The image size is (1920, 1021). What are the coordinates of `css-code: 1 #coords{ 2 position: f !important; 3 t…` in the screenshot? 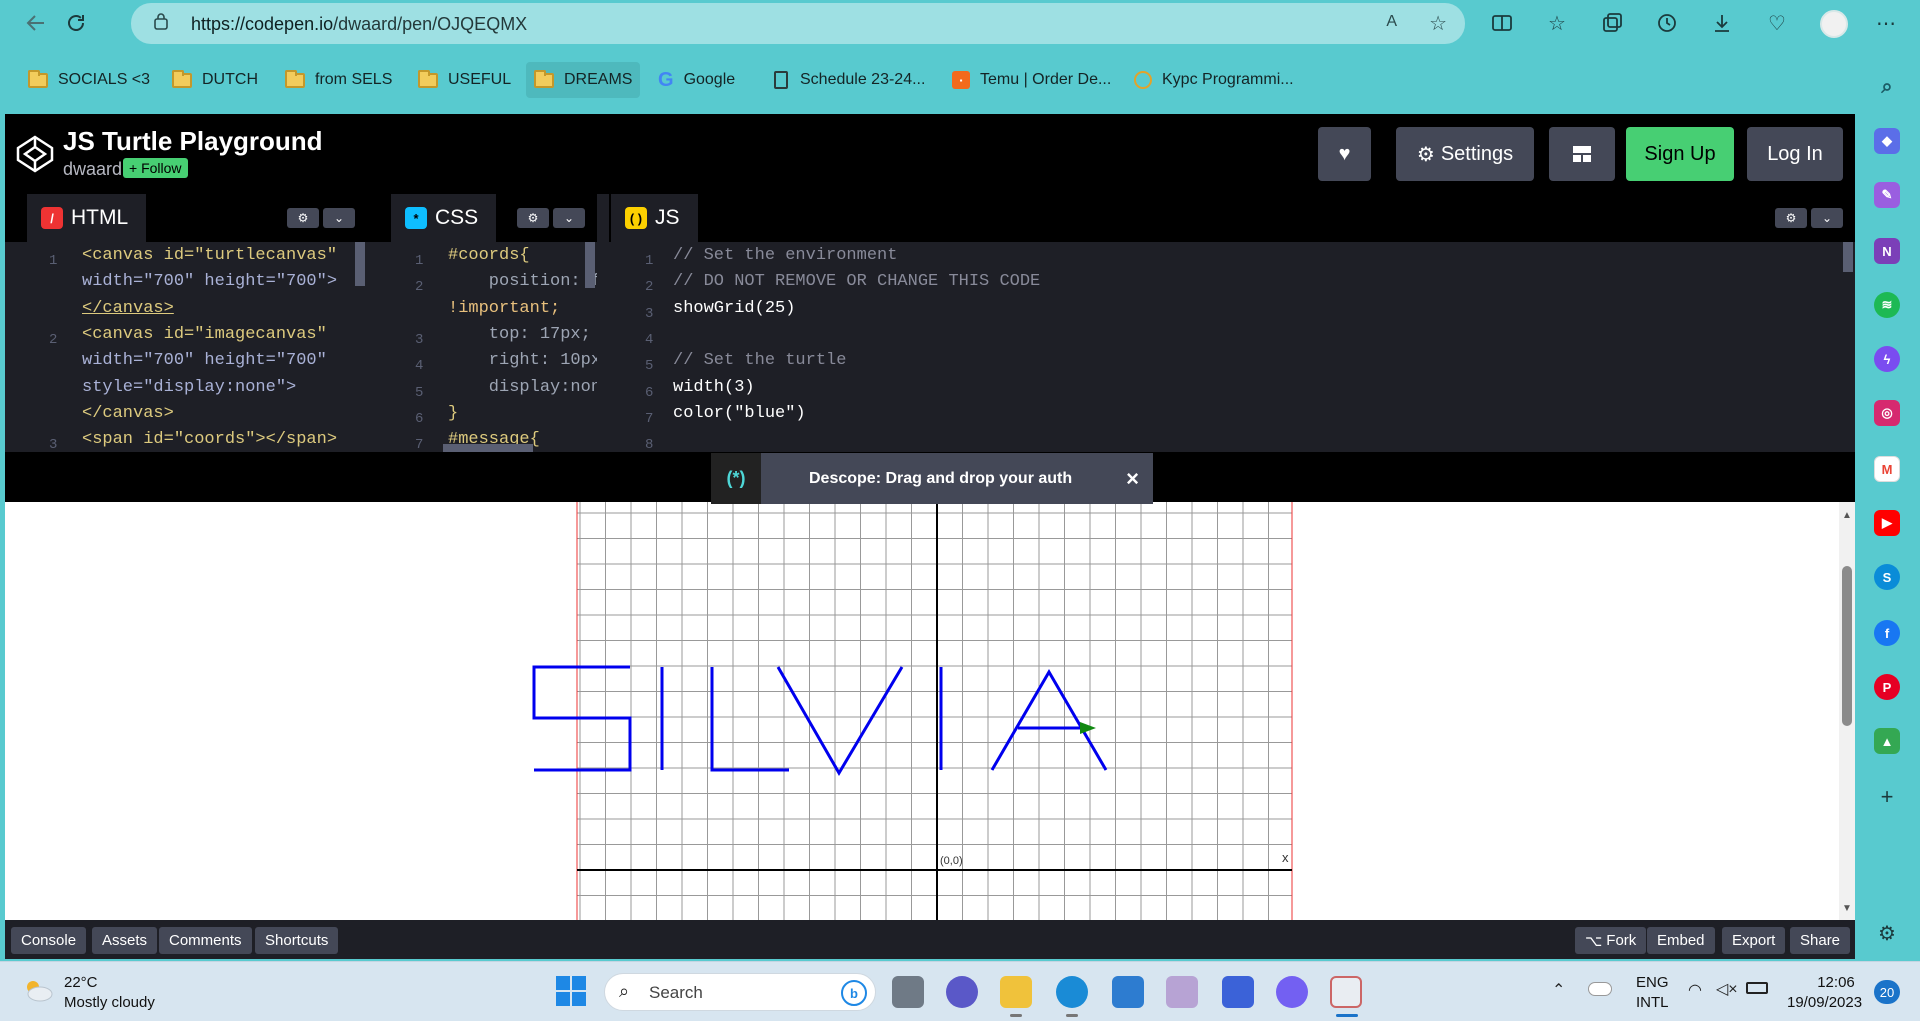 It's located at (482, 347).